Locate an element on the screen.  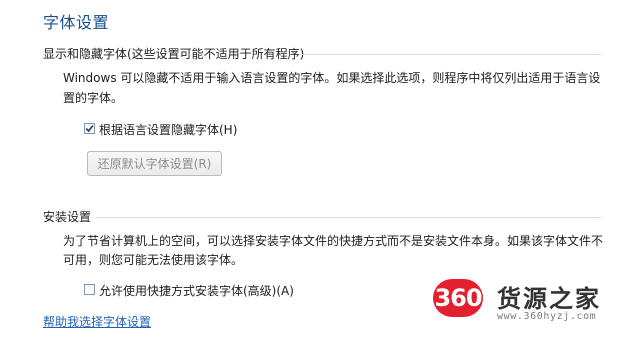
install-shortcut-checkbox is located at coordinates (89, 289).